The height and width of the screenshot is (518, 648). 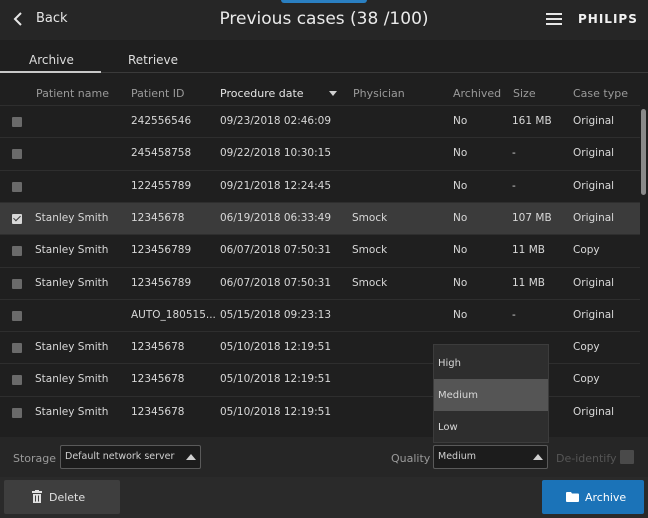 What do you see at coordinates (51, 60) in the screenshot?
I see `tab-archive: Archive` at bounding box center [51, 60].